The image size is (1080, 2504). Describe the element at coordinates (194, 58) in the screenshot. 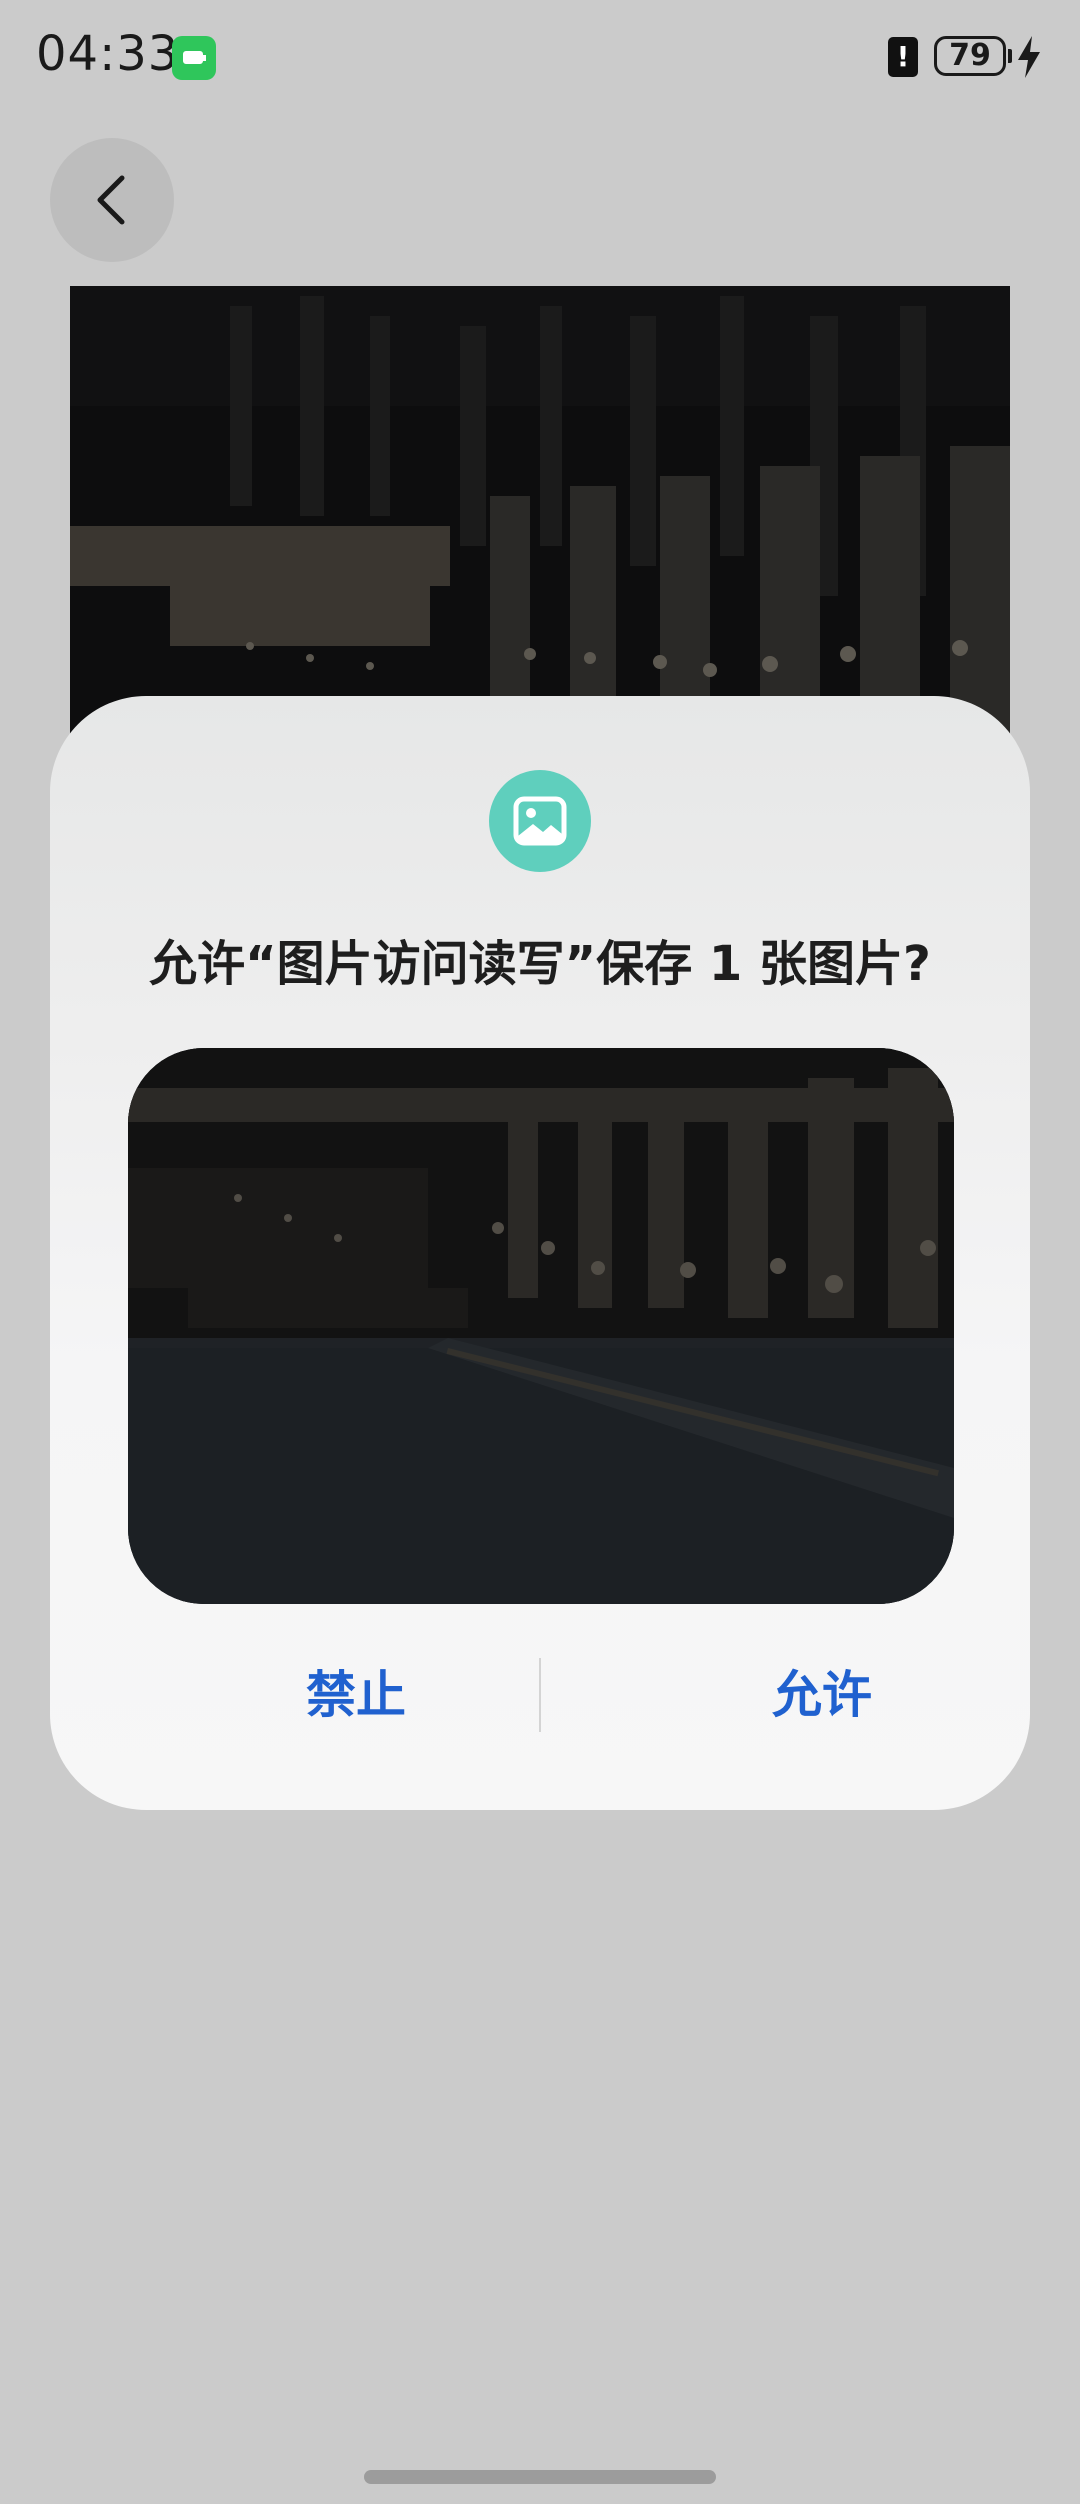

I see `battery-saver-app-icon` at that location.